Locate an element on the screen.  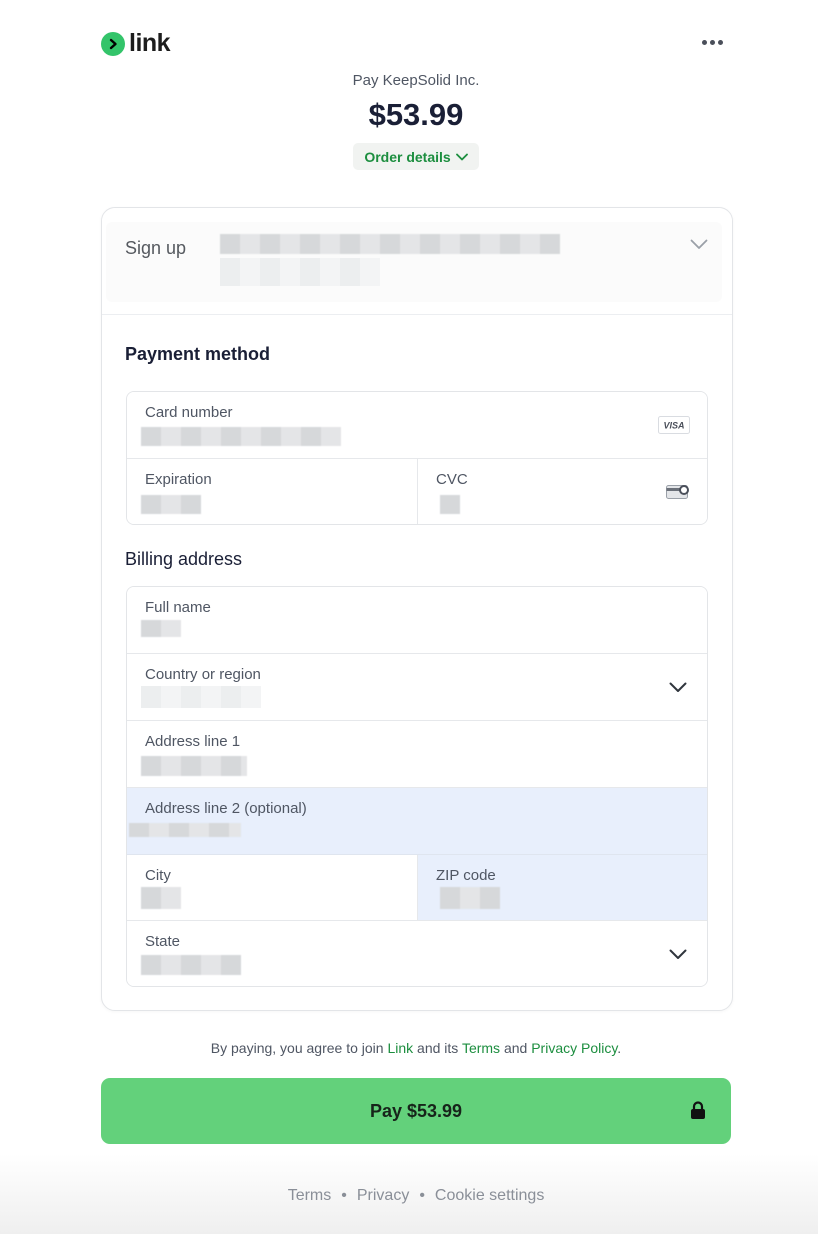
card-number-label: Card number is located at coordinates (189, 412).